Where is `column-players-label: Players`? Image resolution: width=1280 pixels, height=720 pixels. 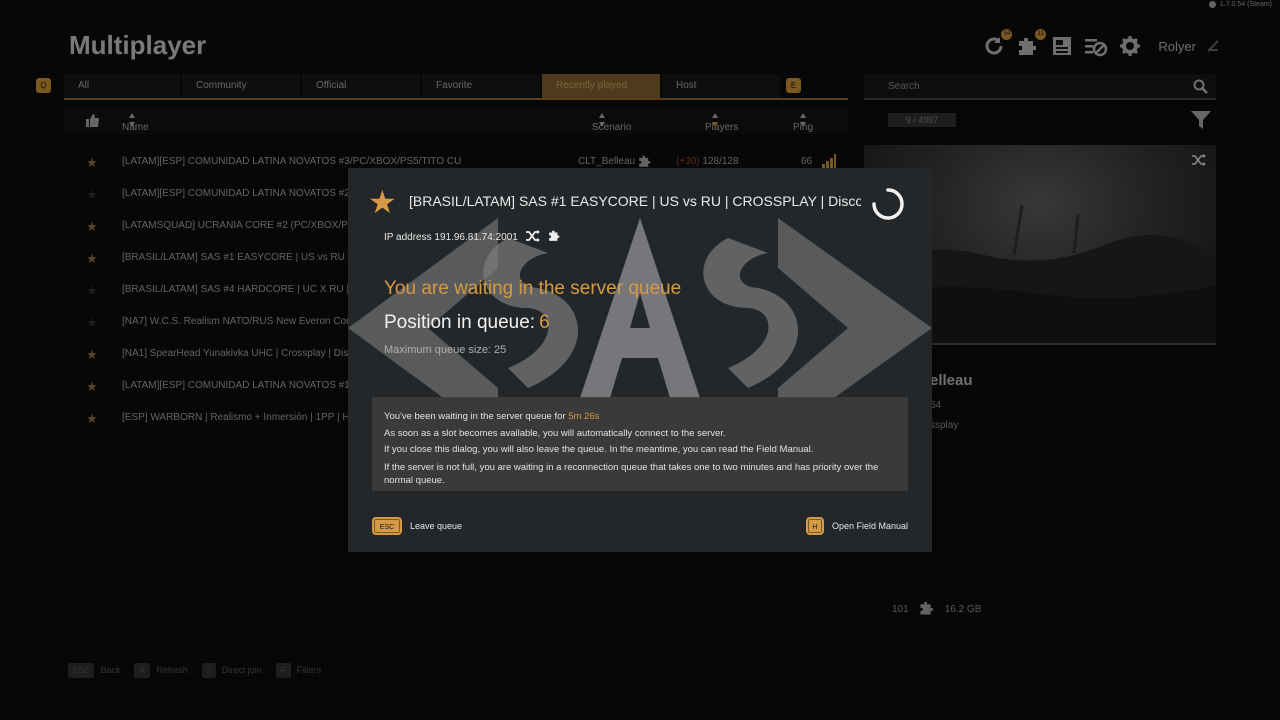 column-players-label: Players is located at coordinates (722, 127).